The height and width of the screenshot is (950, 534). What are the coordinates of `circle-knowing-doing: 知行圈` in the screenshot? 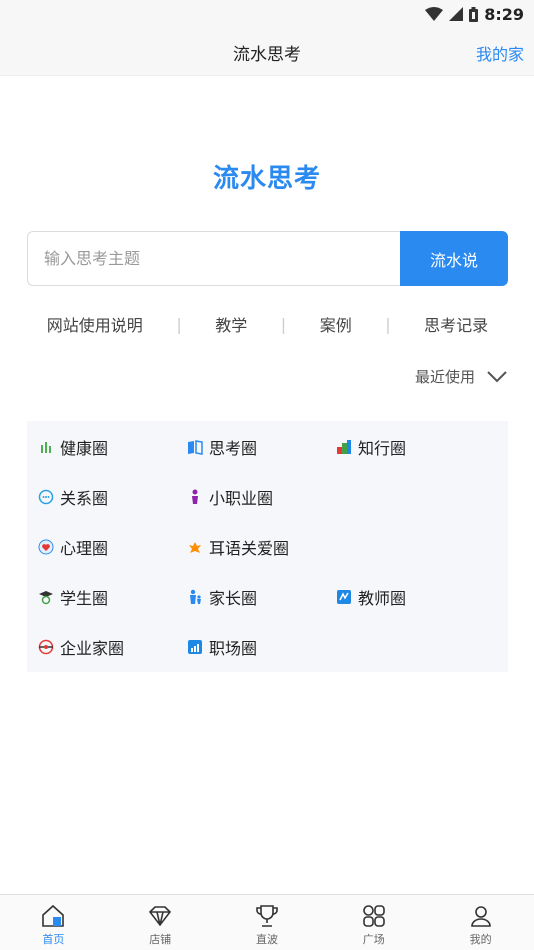 It's located at (371, 447).